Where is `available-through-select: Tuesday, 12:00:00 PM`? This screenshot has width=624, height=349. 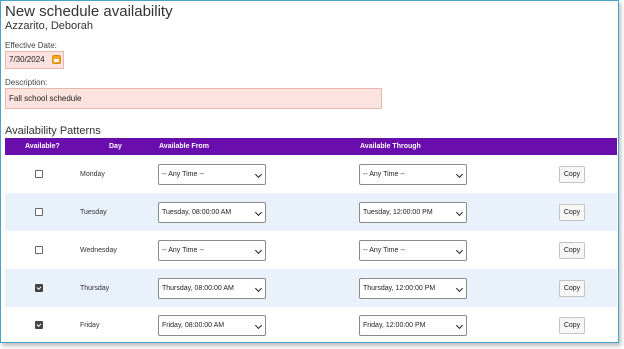 available-through-select: Tuesday, 12:00:00 PM is located at coordinates (413, 212).